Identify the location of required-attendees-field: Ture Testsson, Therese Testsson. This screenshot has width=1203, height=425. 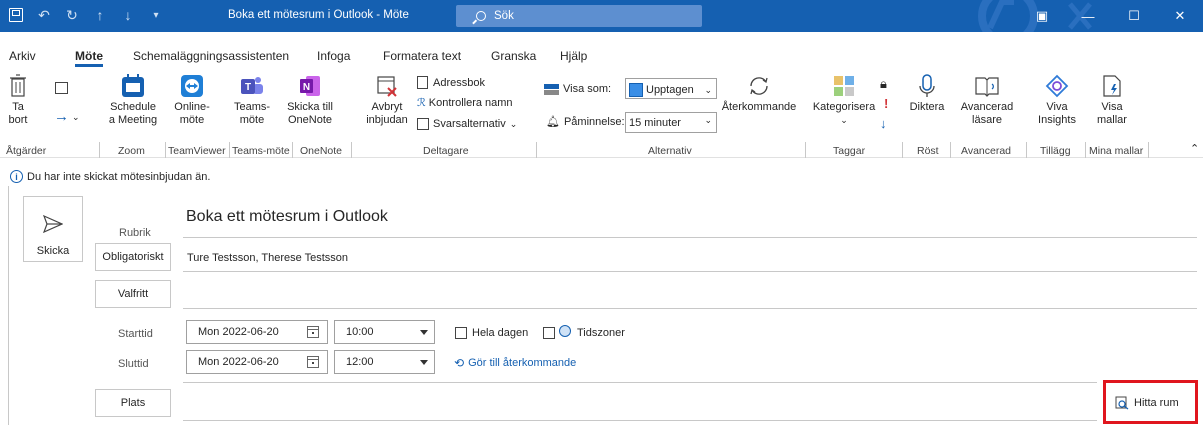
(267, 258).